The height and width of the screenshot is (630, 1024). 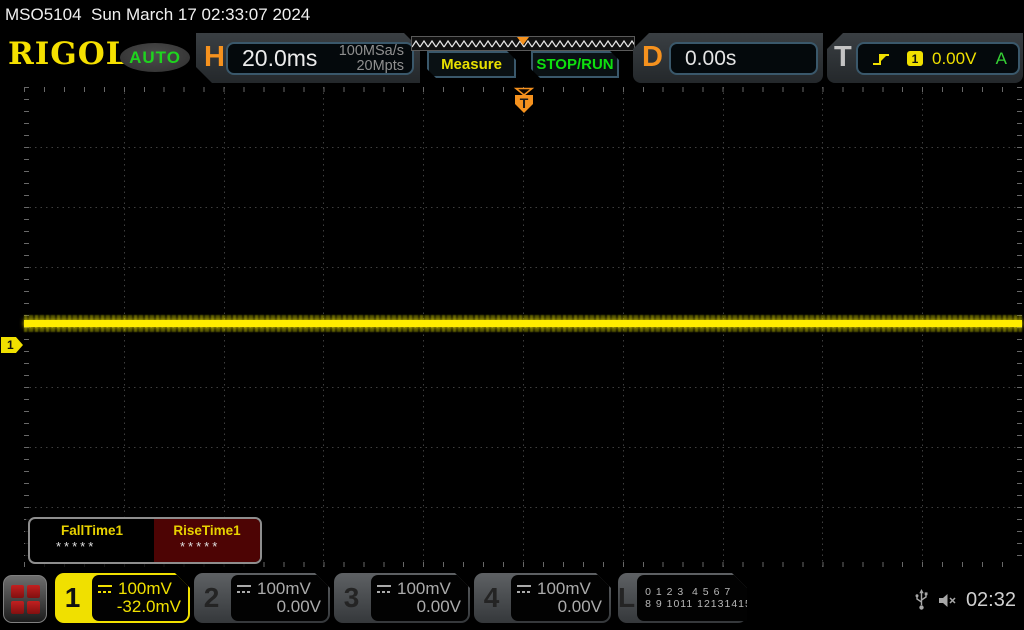 I want to click on delay-label: D, so click(x=652, y=57).